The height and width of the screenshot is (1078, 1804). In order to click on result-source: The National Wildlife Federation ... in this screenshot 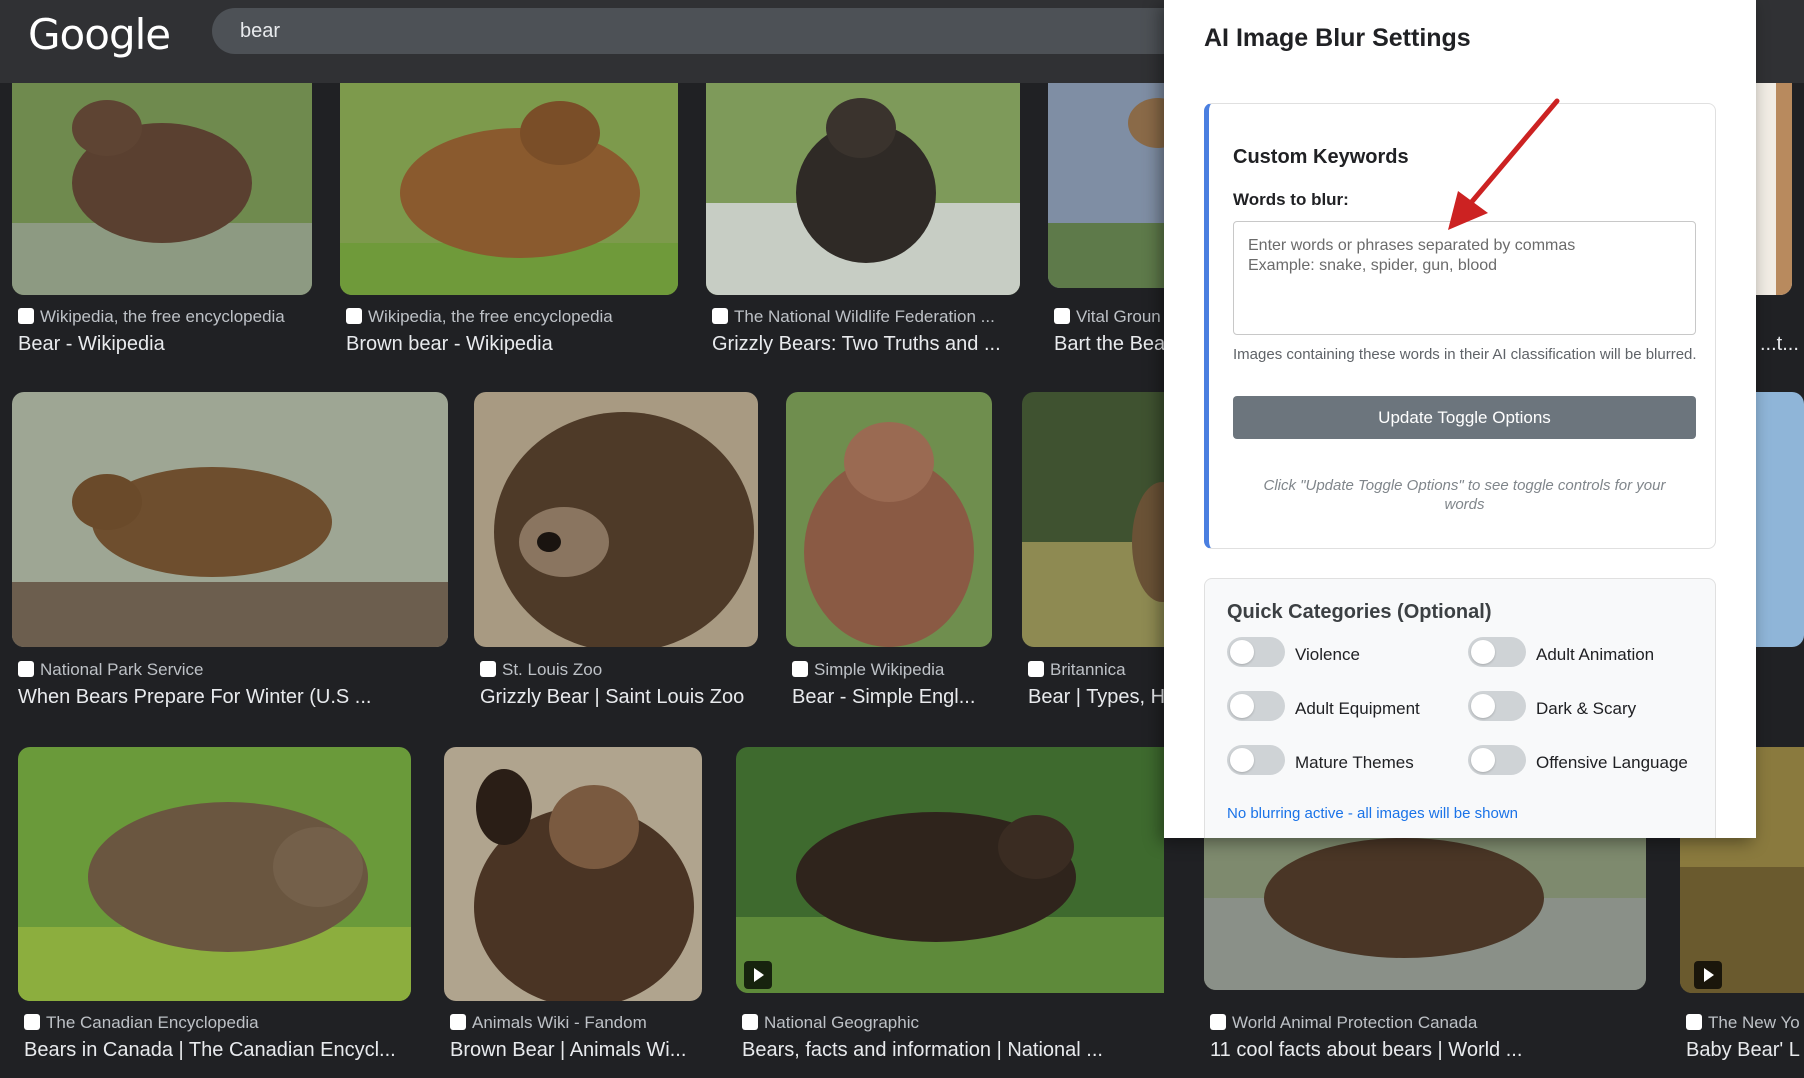, I will do `click(865, 317)`.